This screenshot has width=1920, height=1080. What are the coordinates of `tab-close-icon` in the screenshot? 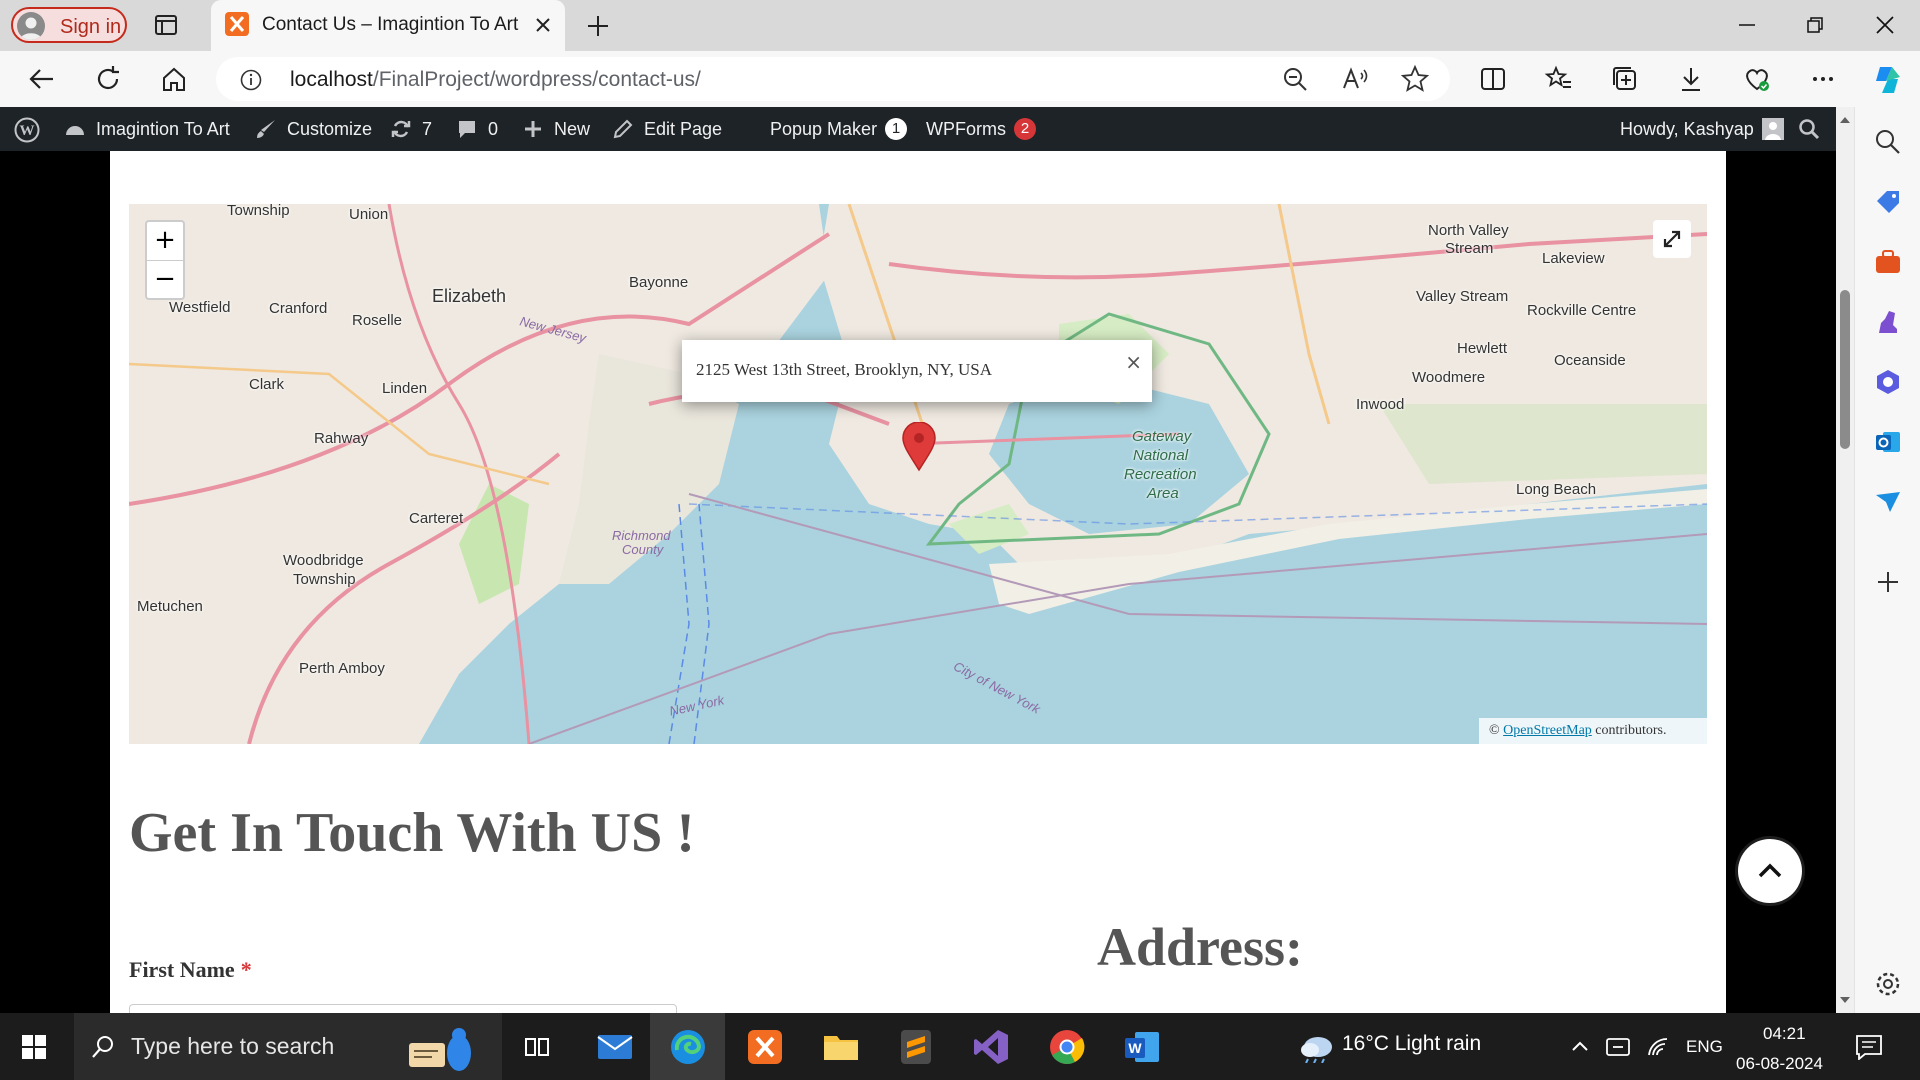 It's located at (543, 25).